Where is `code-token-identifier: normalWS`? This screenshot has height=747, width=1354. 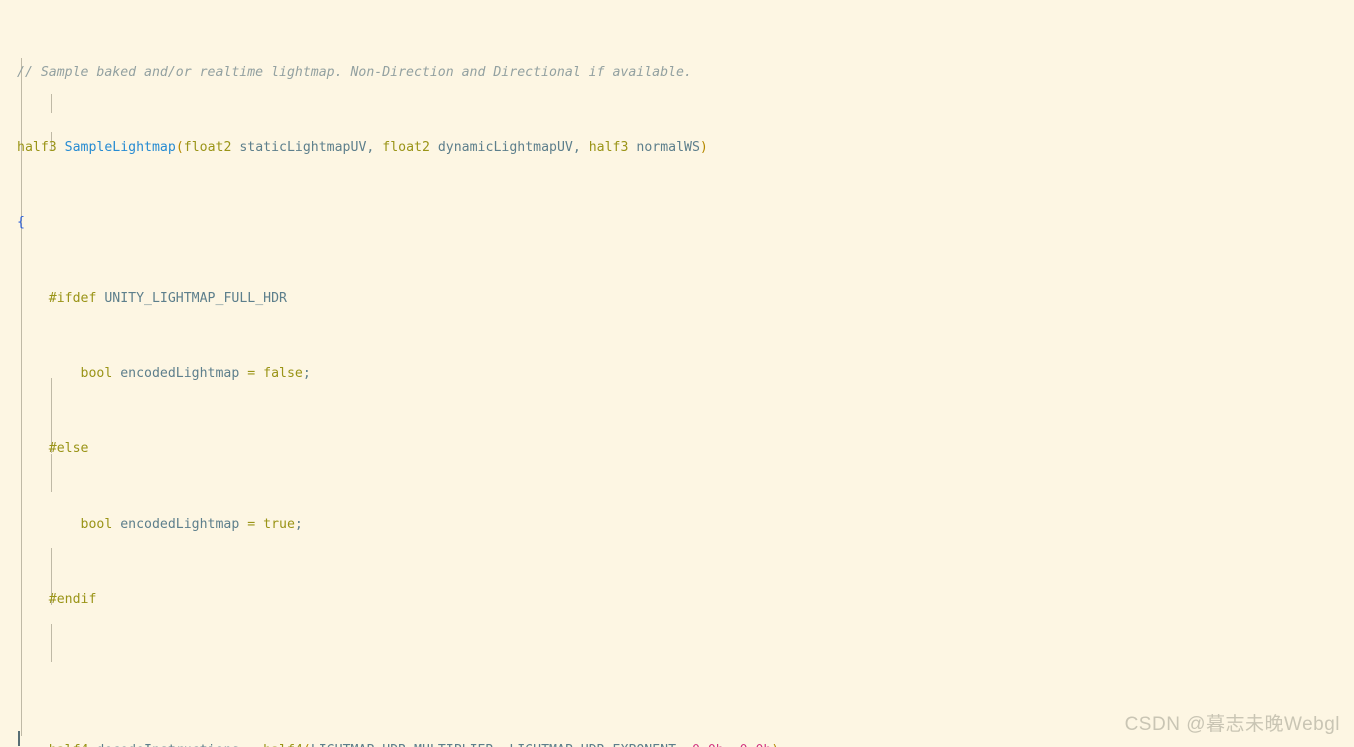
code-token-identifier: normalWS is located at coordinates (664, 147).